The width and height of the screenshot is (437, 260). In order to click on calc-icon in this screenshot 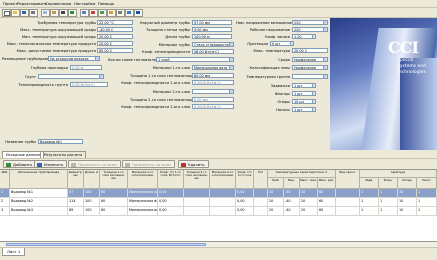, I will do `click(93, 13)`.